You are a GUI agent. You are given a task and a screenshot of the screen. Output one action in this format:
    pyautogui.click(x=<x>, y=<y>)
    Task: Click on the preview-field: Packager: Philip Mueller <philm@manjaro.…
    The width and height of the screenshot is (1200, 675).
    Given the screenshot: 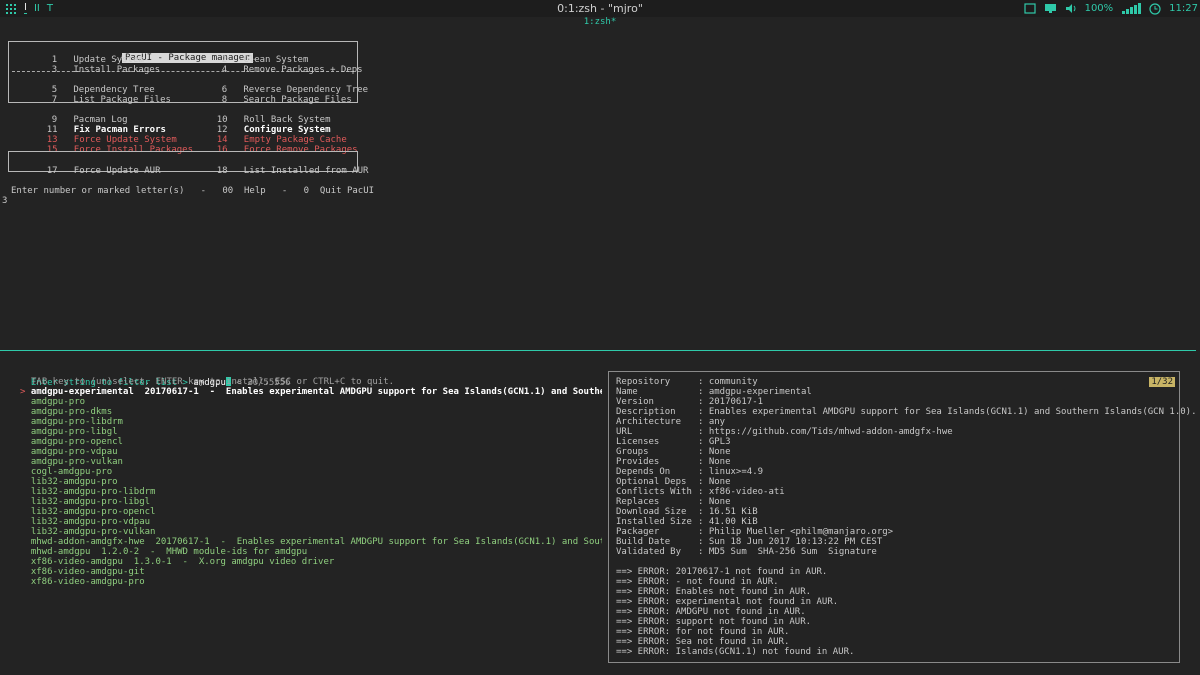 What is the action you would take?
    pyautogui.click(x=754, y=532)
    